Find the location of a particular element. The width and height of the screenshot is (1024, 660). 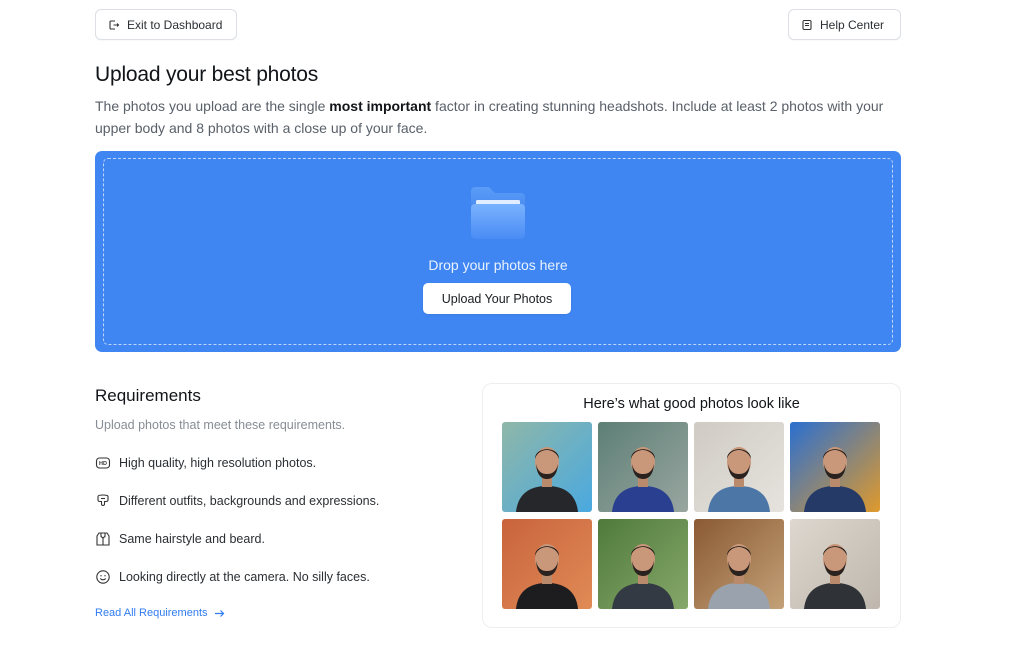

folder-icon is located at coordinates (498, 213).